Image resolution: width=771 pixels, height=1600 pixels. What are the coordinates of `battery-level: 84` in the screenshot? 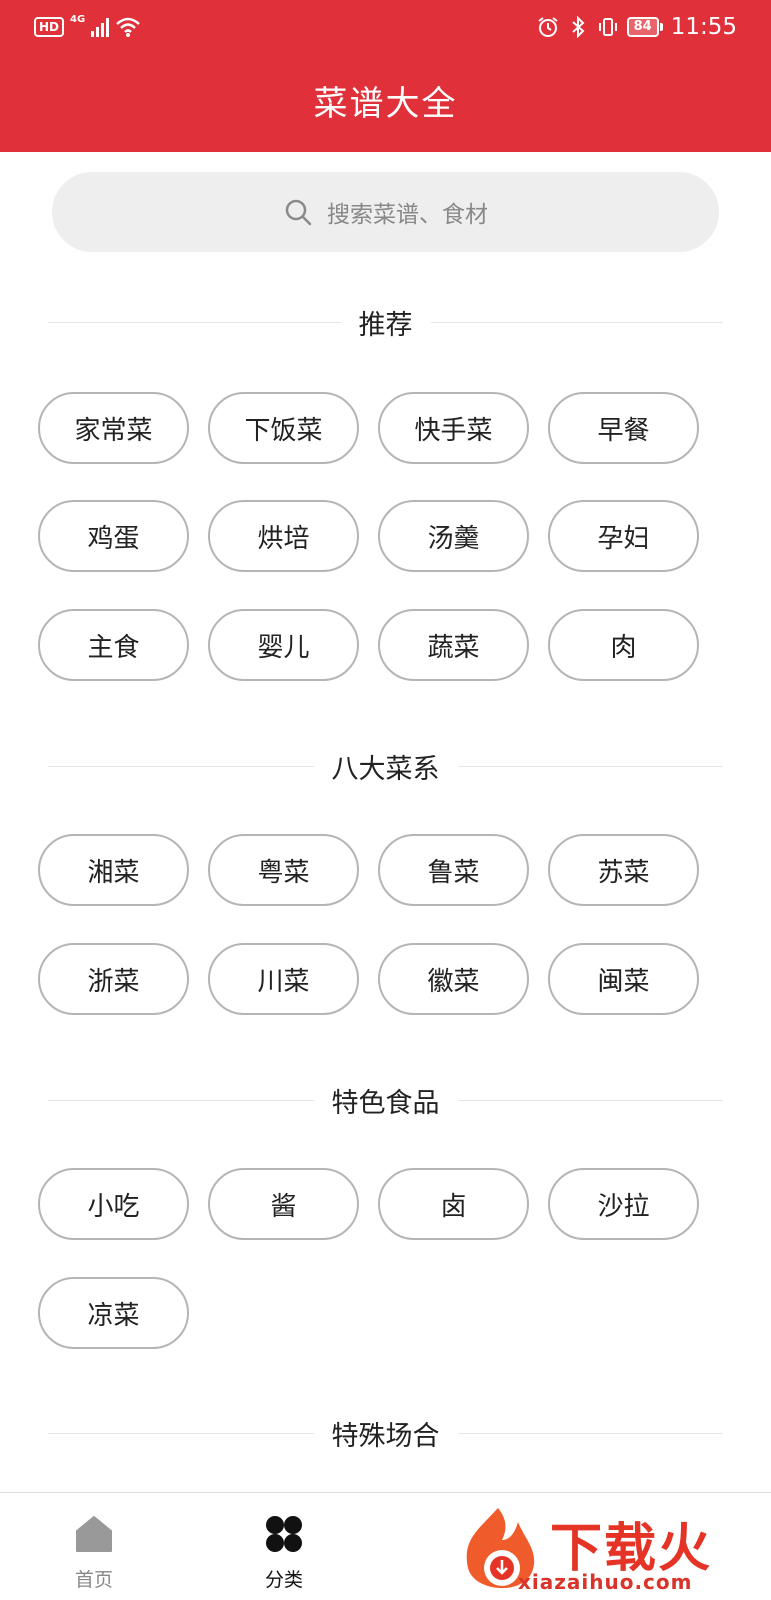 It's located at (642, 27).